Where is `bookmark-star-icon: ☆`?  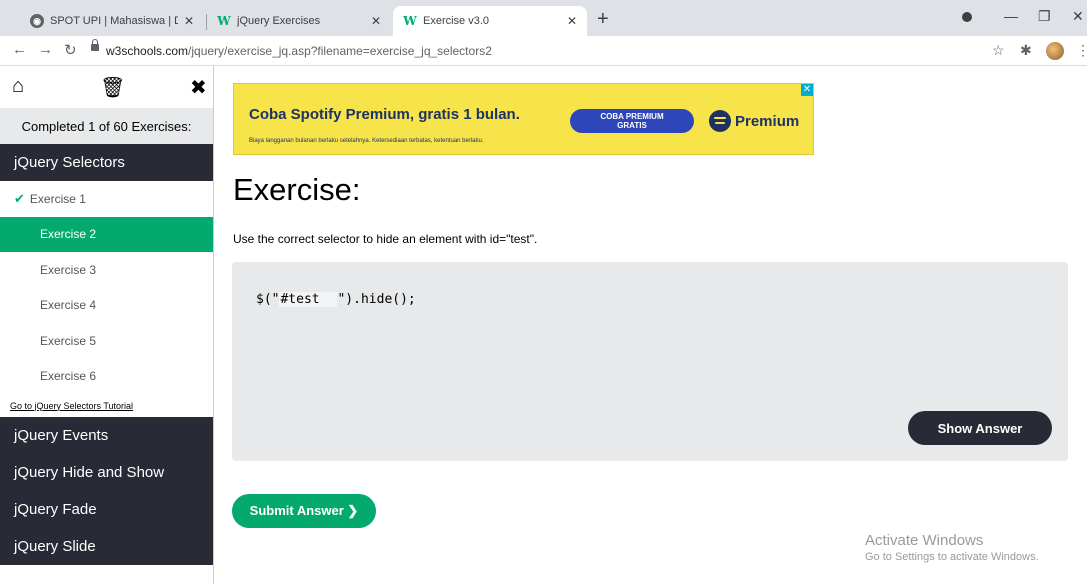 bookmark-star-icon: ☆ is located at coordinates (998, 50).